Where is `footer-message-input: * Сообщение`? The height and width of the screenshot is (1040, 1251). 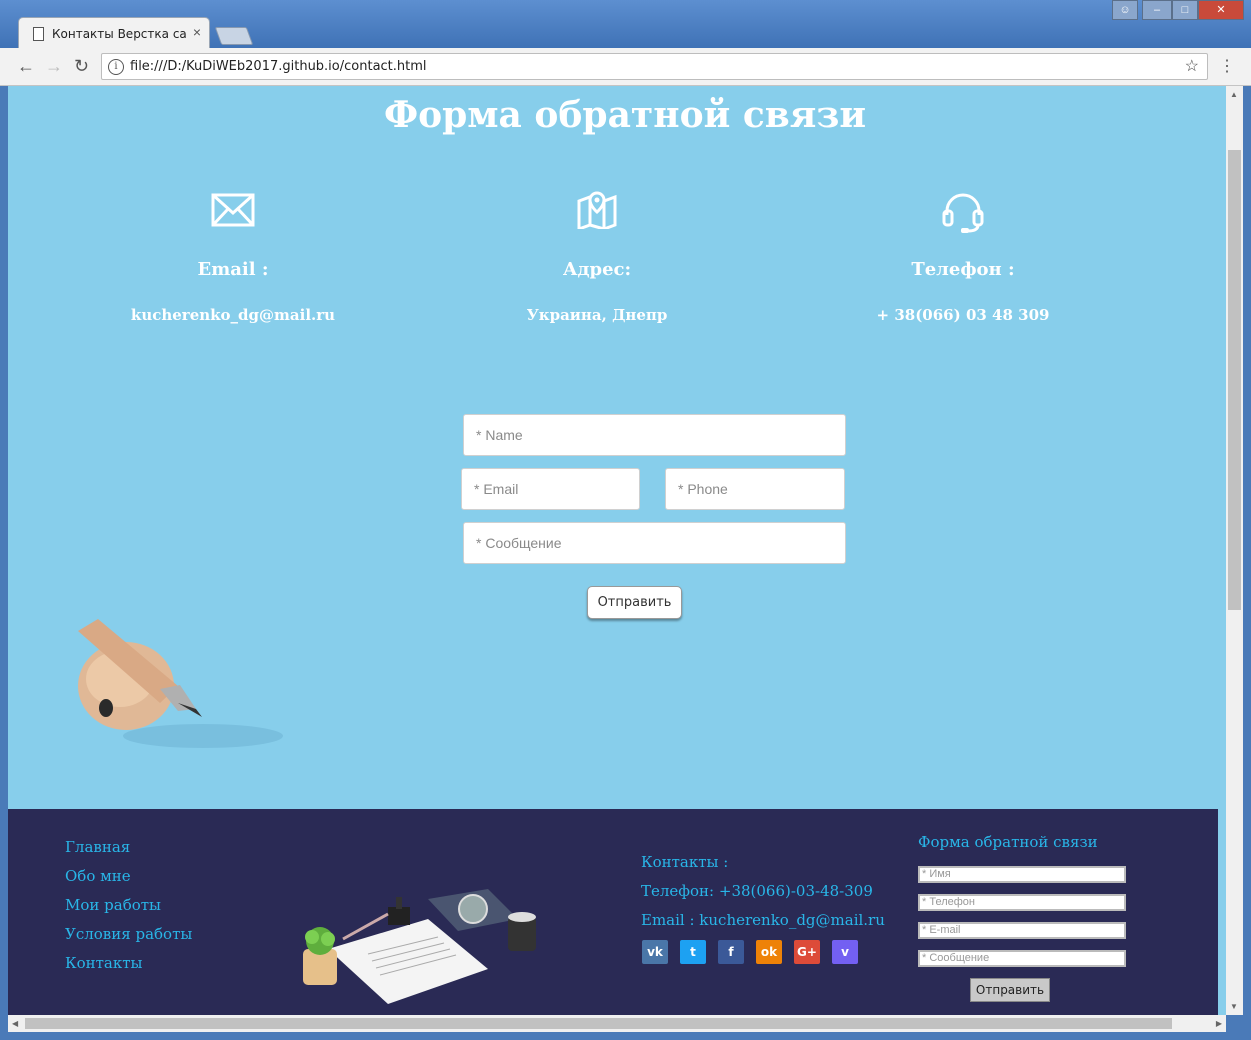
footer-message-input: * Сообщение is located at coordinates (1022, 958).